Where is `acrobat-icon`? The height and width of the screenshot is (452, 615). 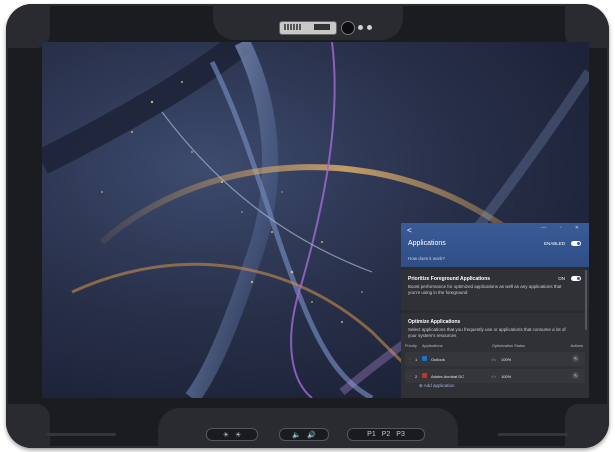
acrobat-icon is located at coordinates (424, 375).